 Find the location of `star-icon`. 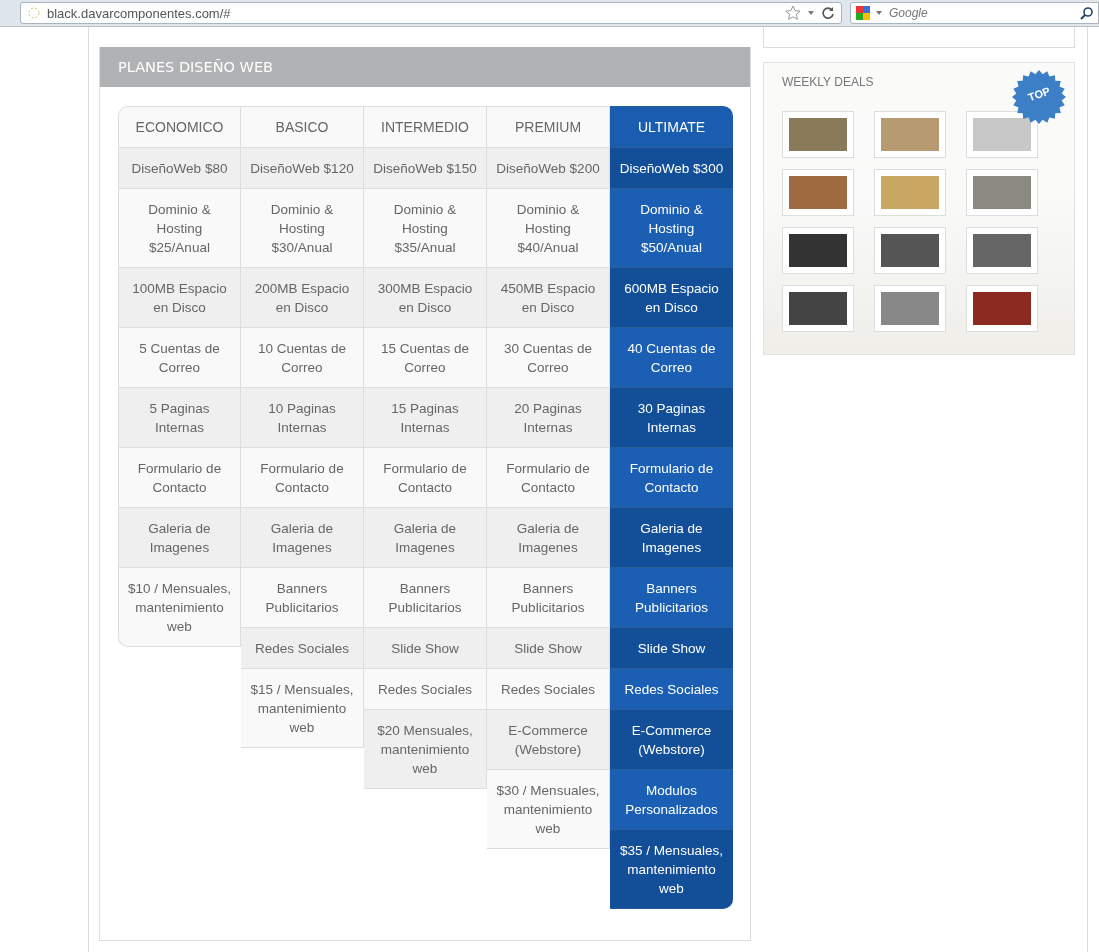

star-icon is located at coordinates (793, 13).